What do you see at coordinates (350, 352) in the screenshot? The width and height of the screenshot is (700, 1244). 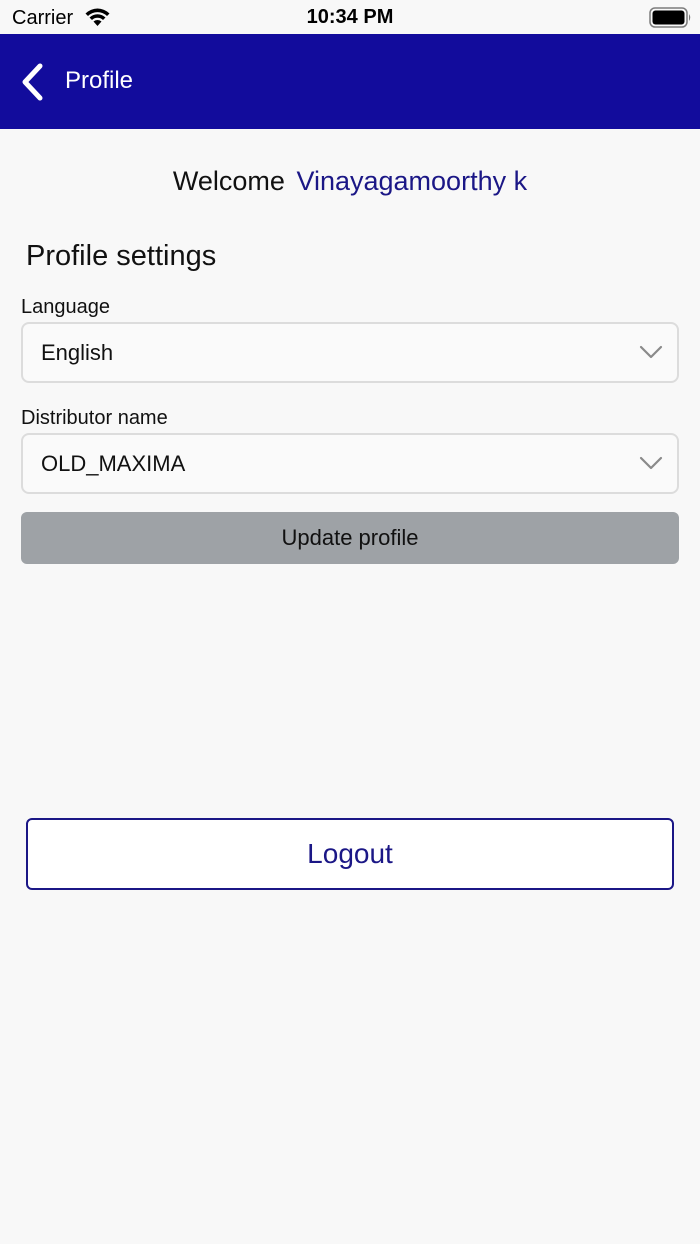 I see `language-select: English` at bounding box center [350, 352].